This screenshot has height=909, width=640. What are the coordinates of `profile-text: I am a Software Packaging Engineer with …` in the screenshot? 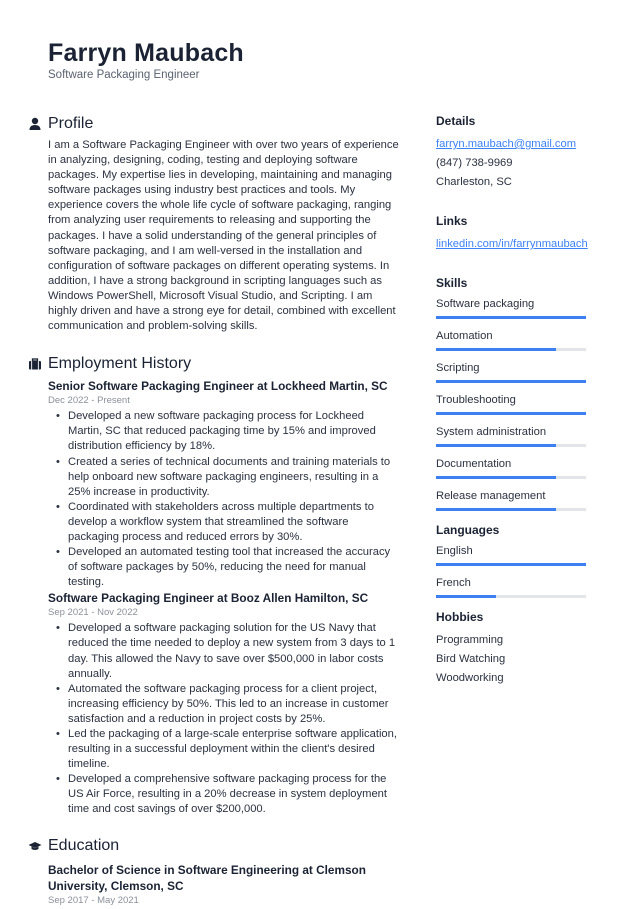 It's located at (223, 236).